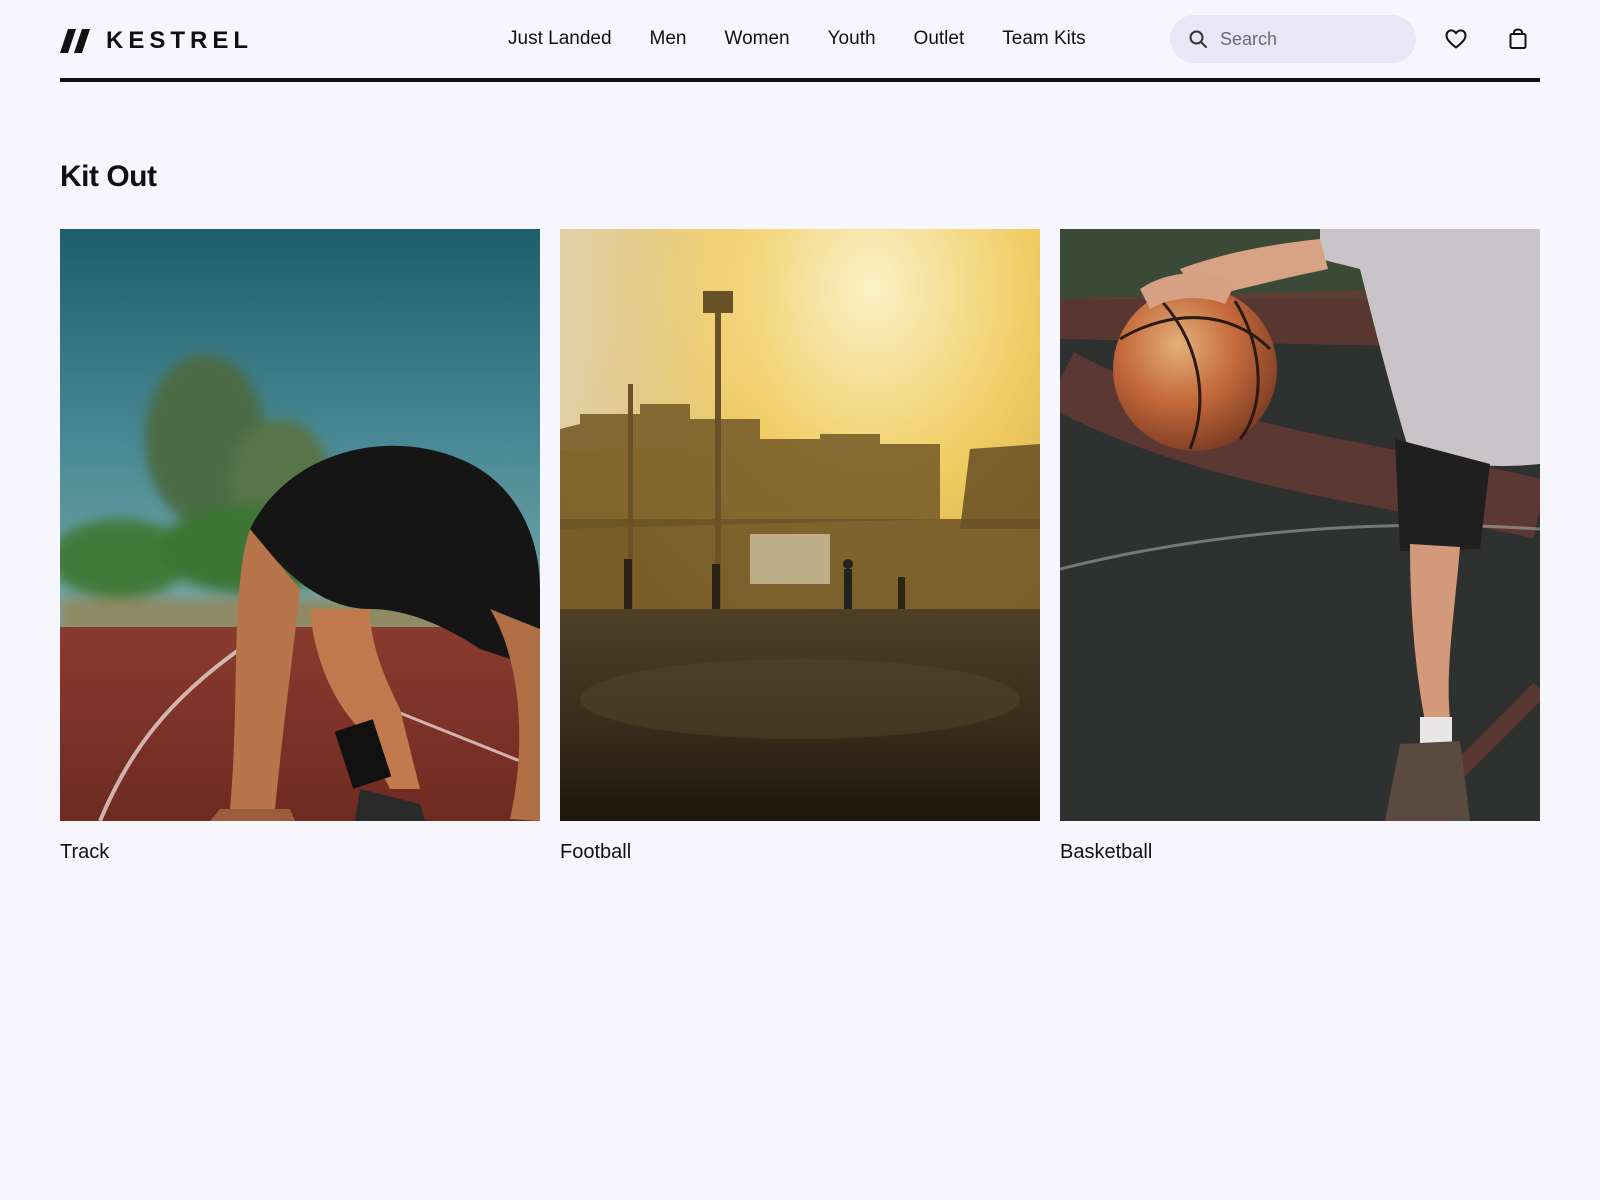  What do you see at coordinates (852, 39) in the screenshot?
I see `nav-item-youth: Youth` at bounding box center [852, 39].